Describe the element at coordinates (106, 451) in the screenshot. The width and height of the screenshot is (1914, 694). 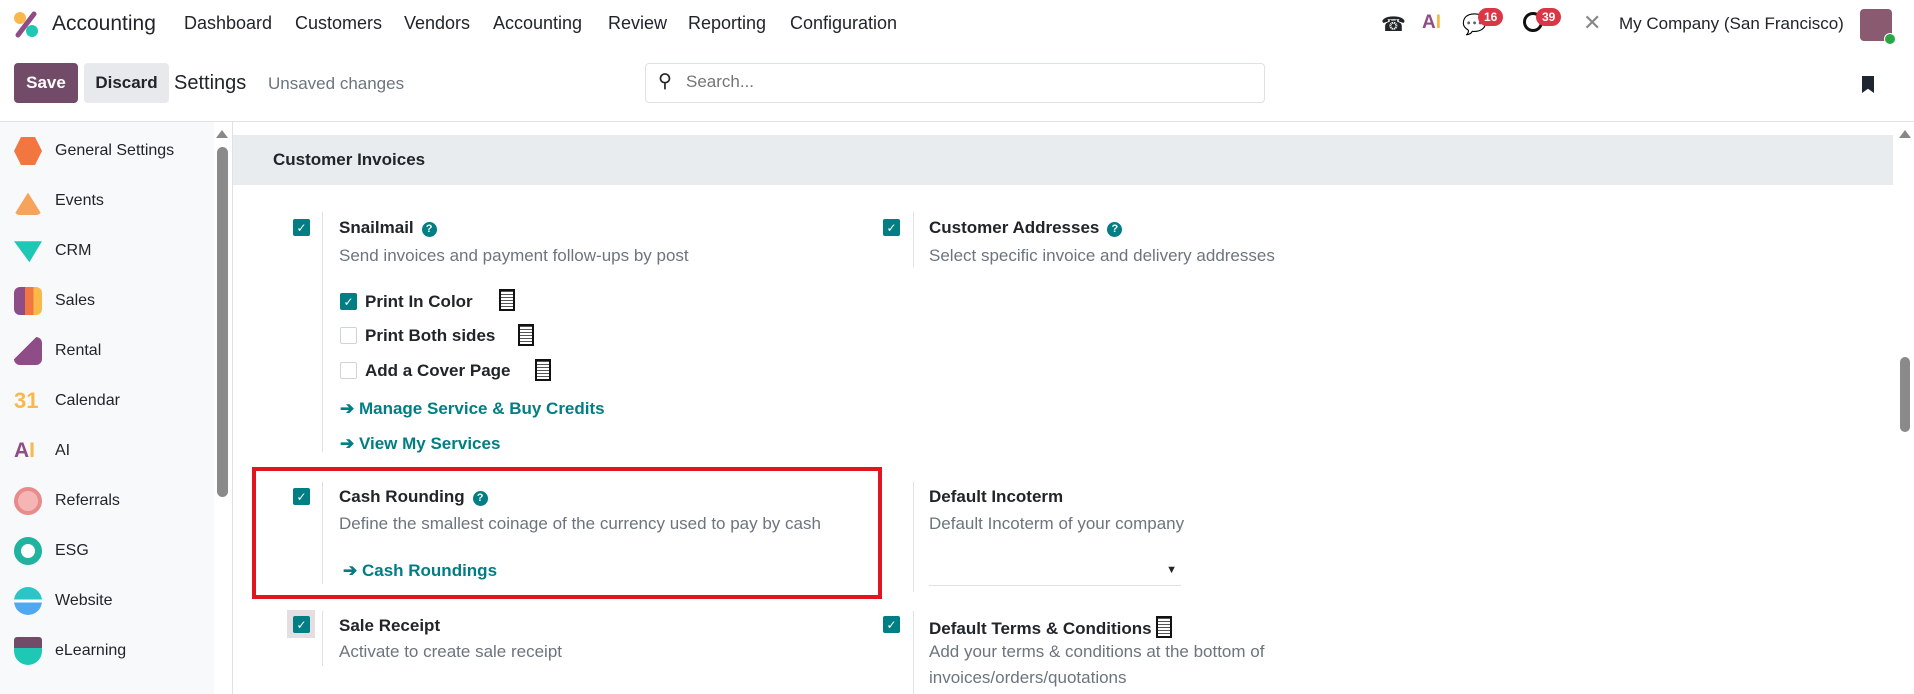
I see `sidebar-item-ai: AI AI` at that location.